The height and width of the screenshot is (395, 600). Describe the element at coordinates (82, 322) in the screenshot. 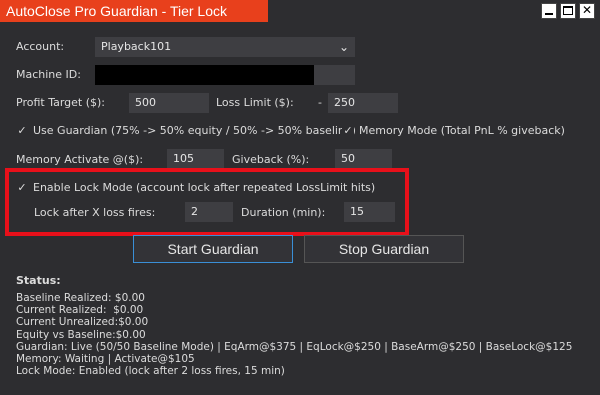

I see `status-line-current-unrealized: Current Unrealized:$0.00` at that location.